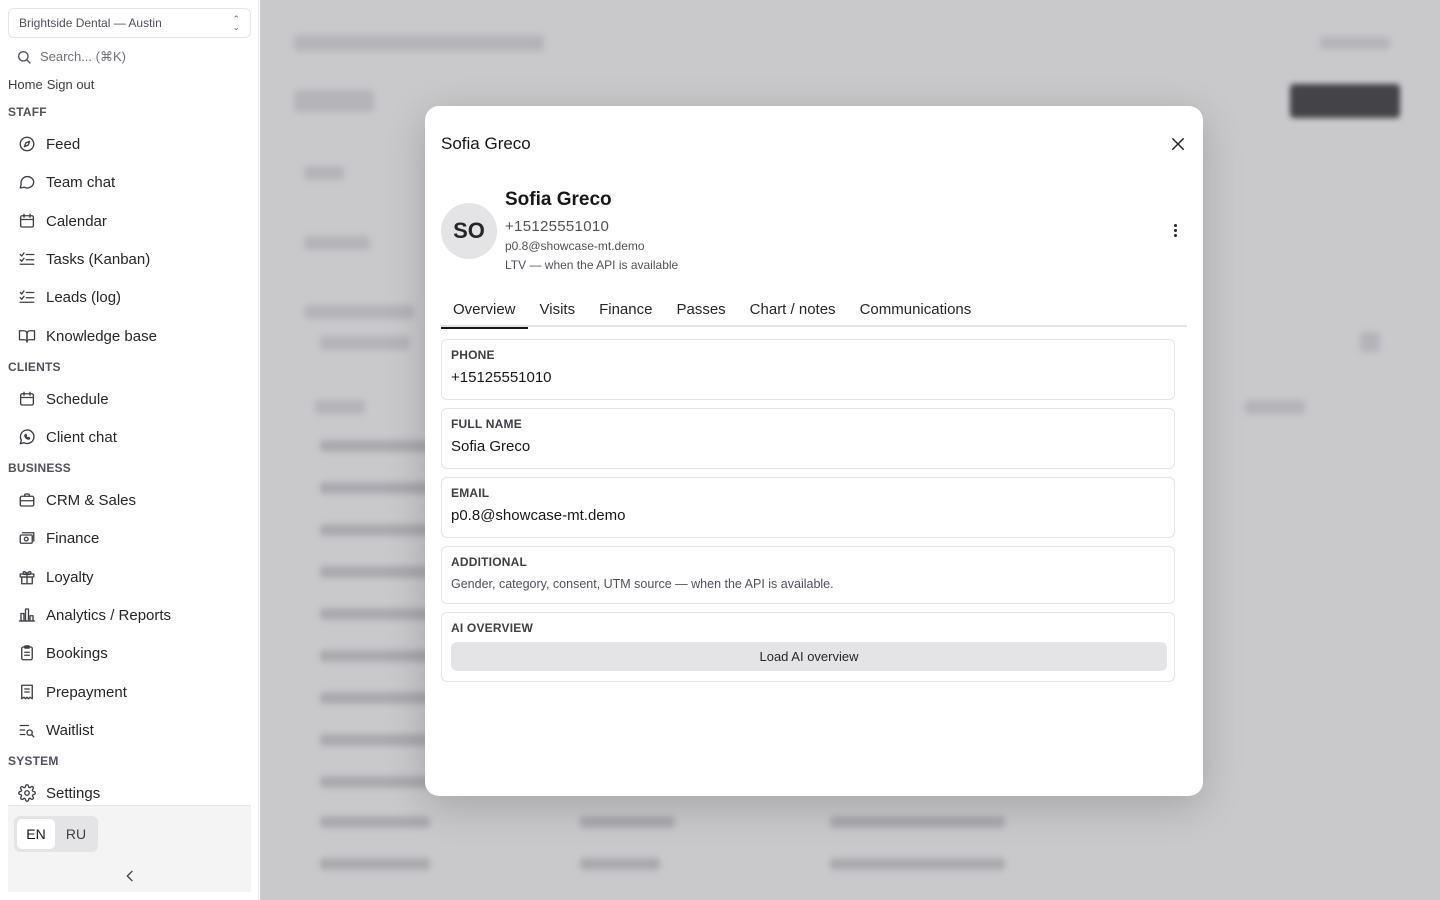 The width and height of the screenshot is (1440, 900). I want to click on sidebar-item-analytics: Analytics / Reports, so click(129, 615).